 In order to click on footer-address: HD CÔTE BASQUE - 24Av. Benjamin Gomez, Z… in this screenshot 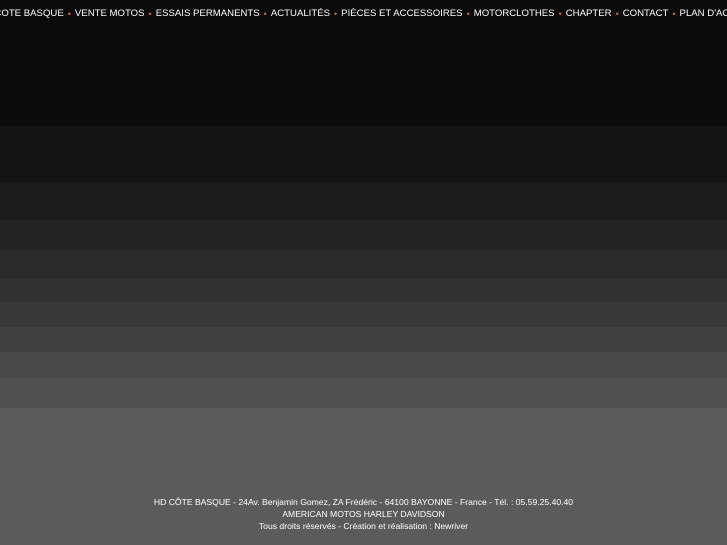, I will do `click(363, 502)`.